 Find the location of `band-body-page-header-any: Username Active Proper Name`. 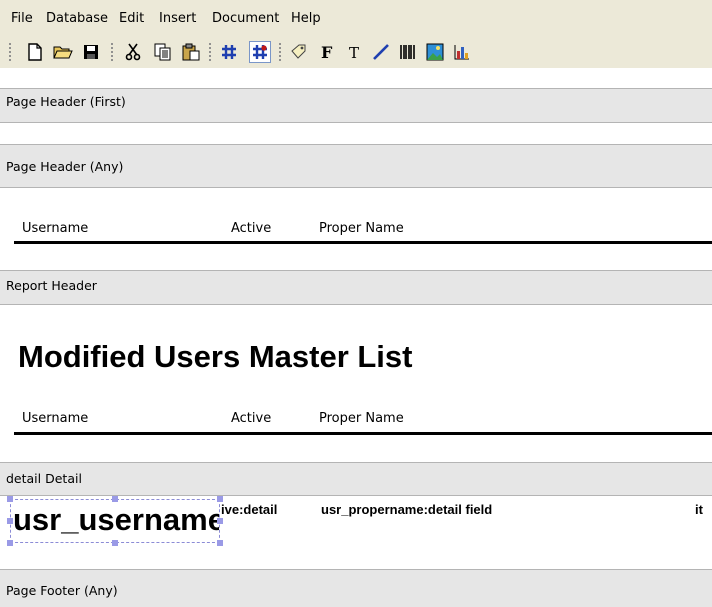

band-body-page-header-any: Username Active Proper Name is located at coordinates (356, 228).